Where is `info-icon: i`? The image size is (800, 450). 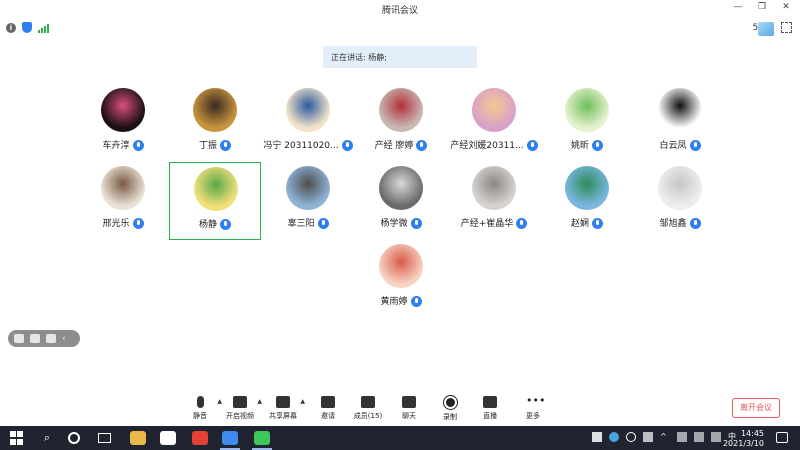
info-icon: i is located at coordinates (11, 27).